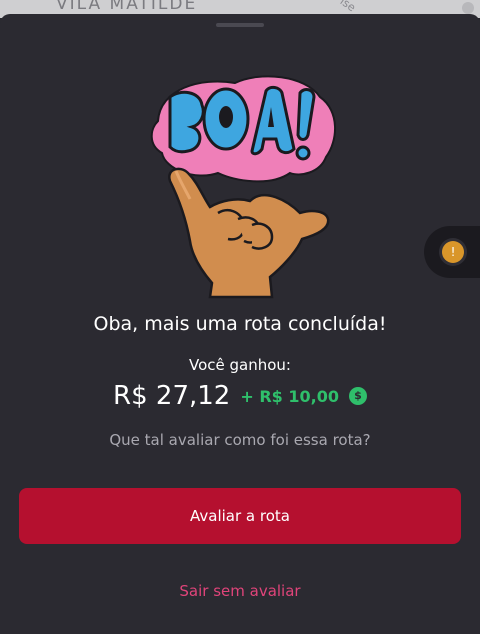 The width and height of the screenshot is (480, 634). What do you see at coordinates (240, 516) in the screenshot?
I see `rate-route-button: Avaliar a rota` at bounding box center [240, 516].